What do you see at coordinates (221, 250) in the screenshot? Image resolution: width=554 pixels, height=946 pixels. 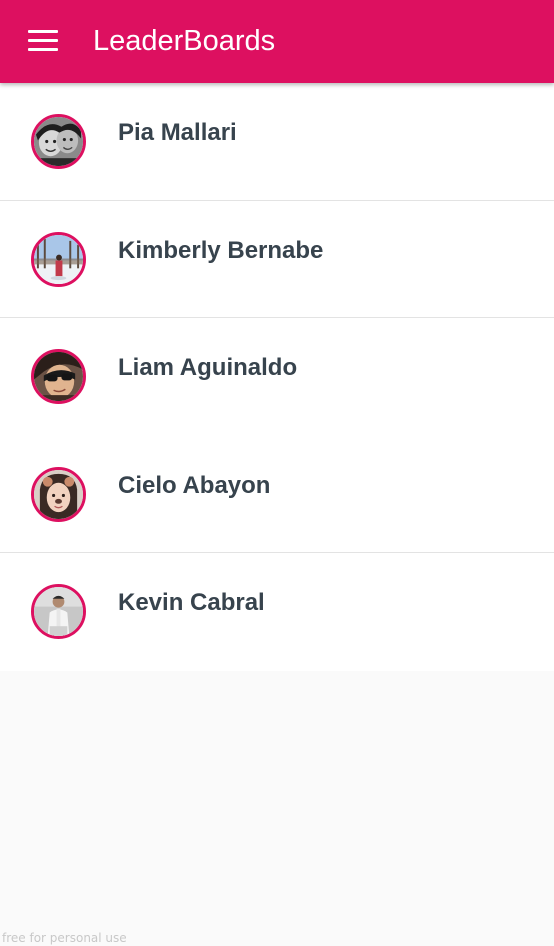 I see `player-name: Kimberly Bernabe` at bounding box center [221, 250].